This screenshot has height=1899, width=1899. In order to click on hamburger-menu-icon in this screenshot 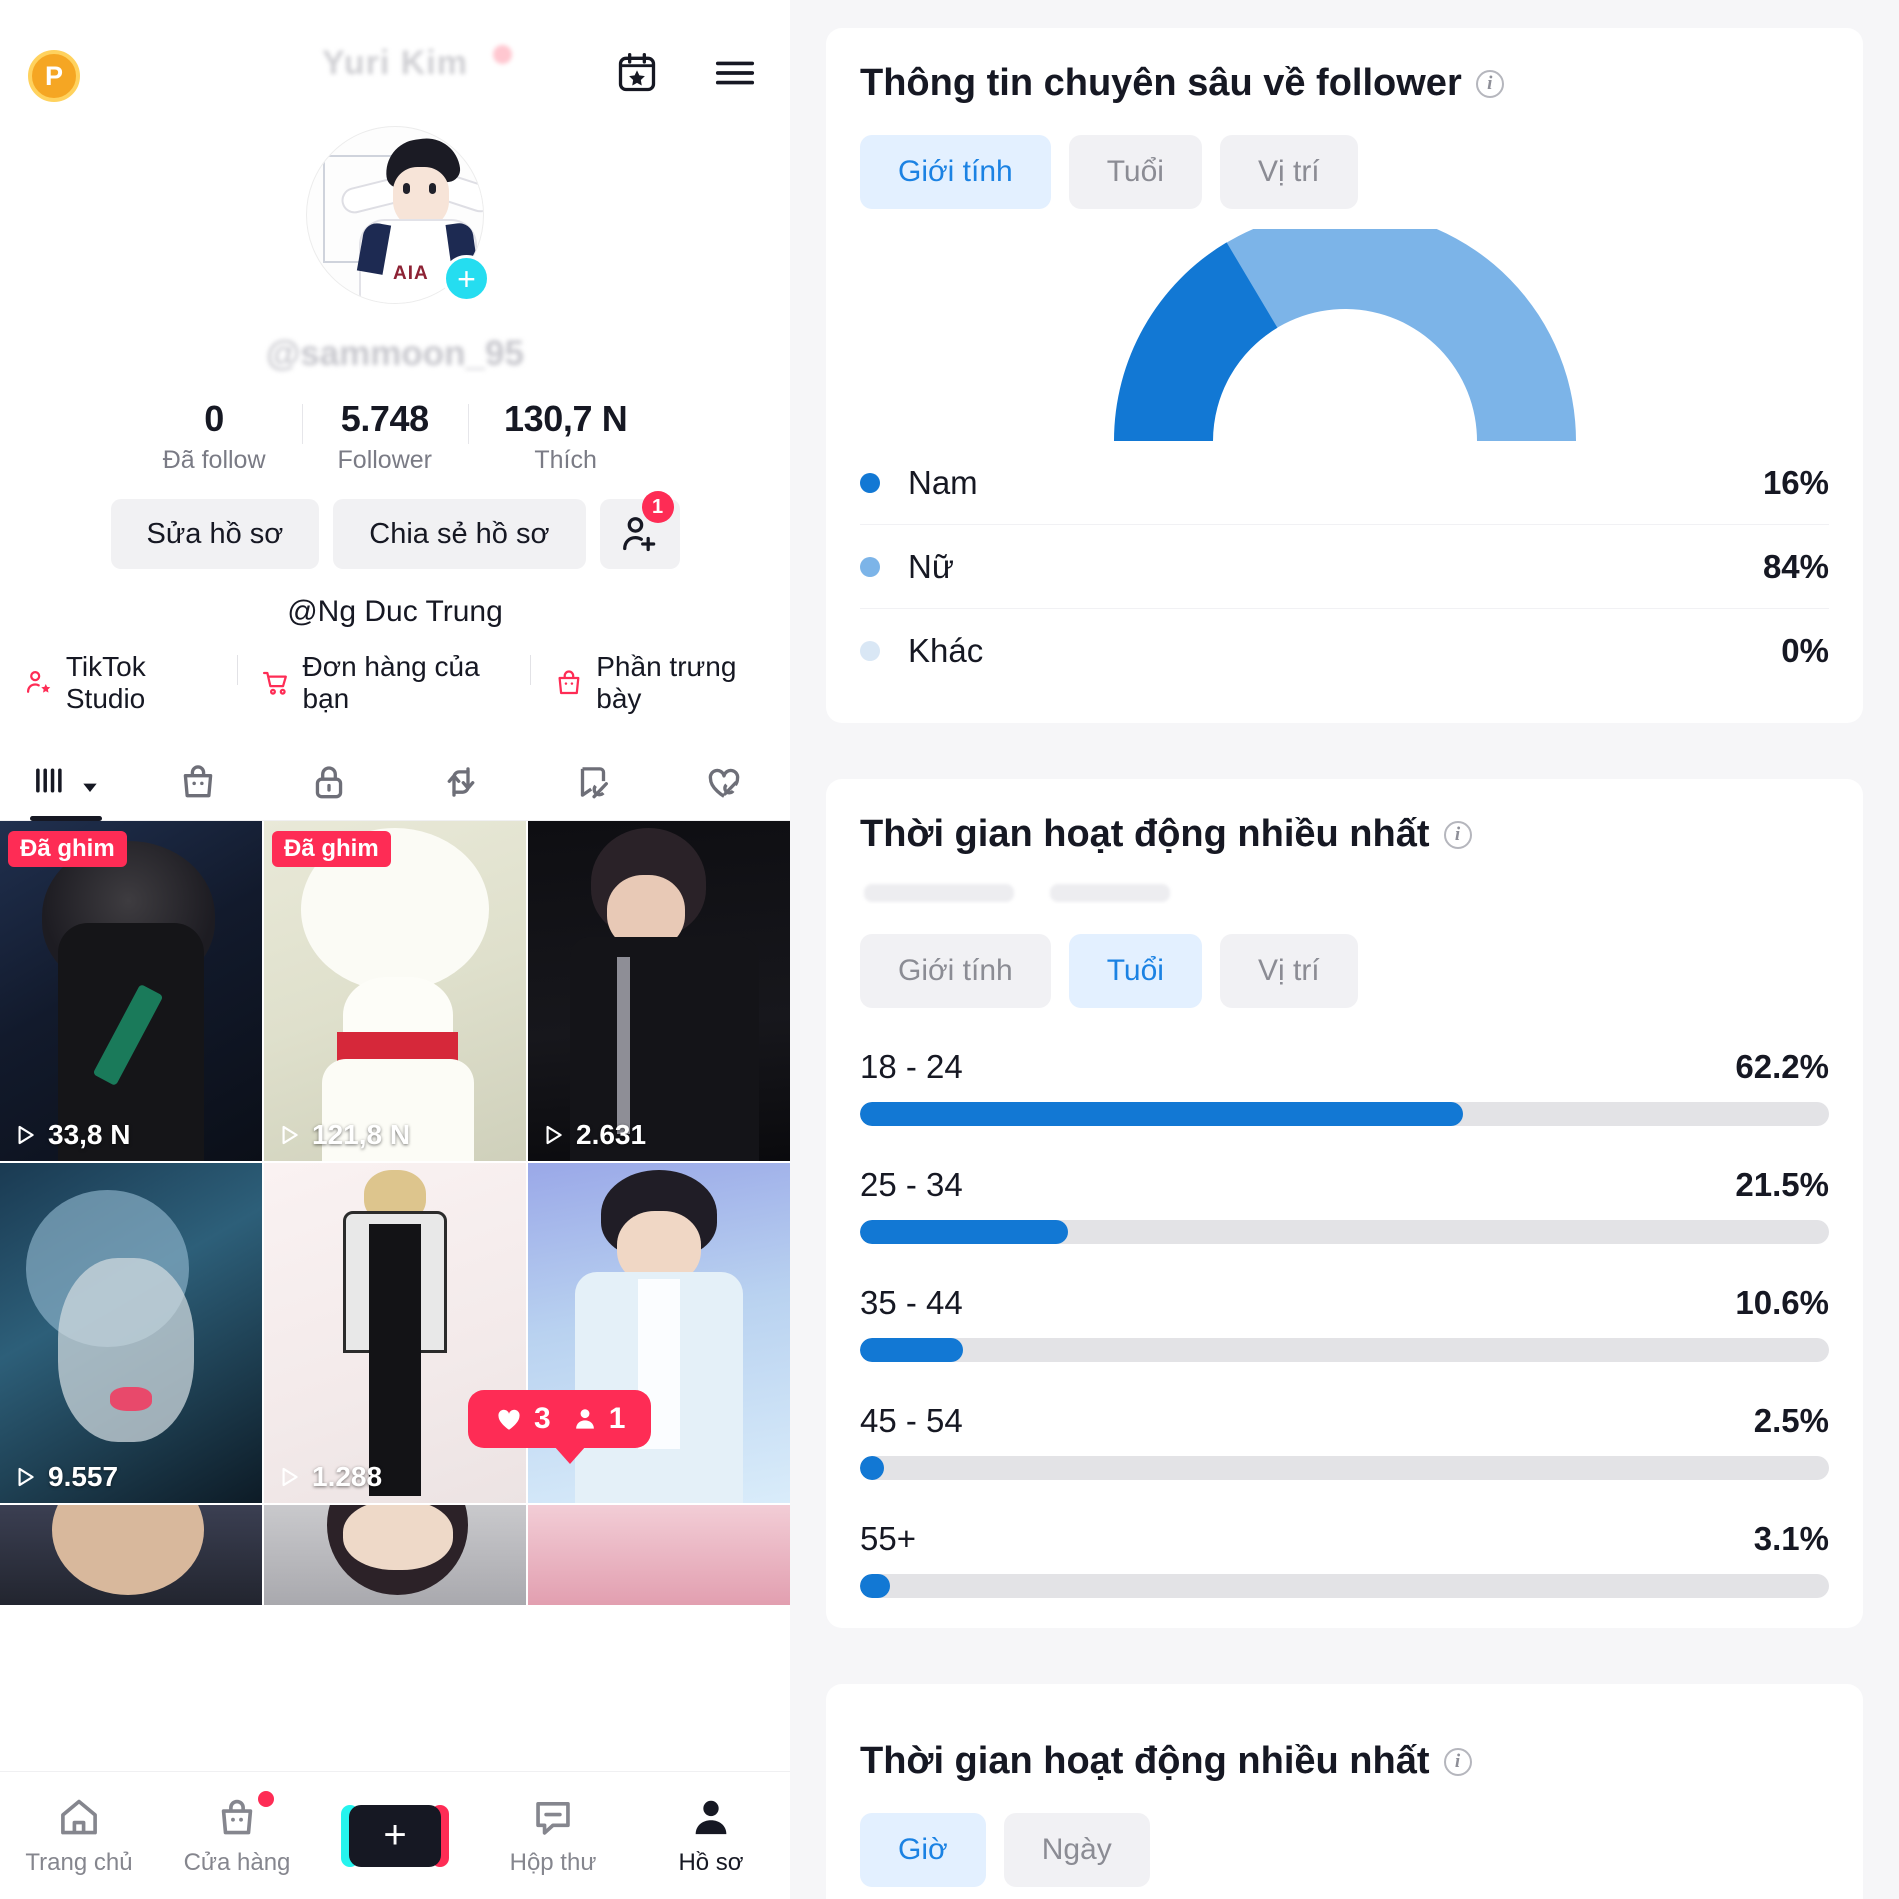, I will do `click(735, 73)`.